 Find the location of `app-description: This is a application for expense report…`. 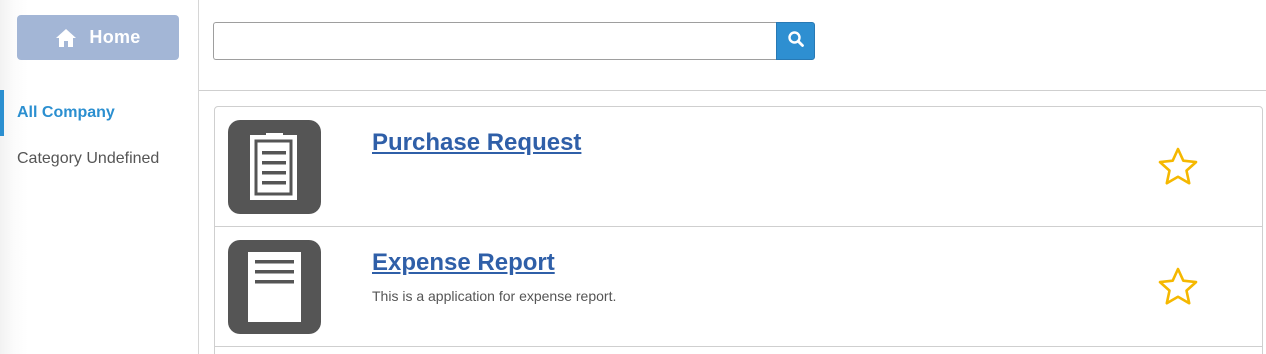

app-description: This is a application for expense report… is located at coordinates (494, 296).